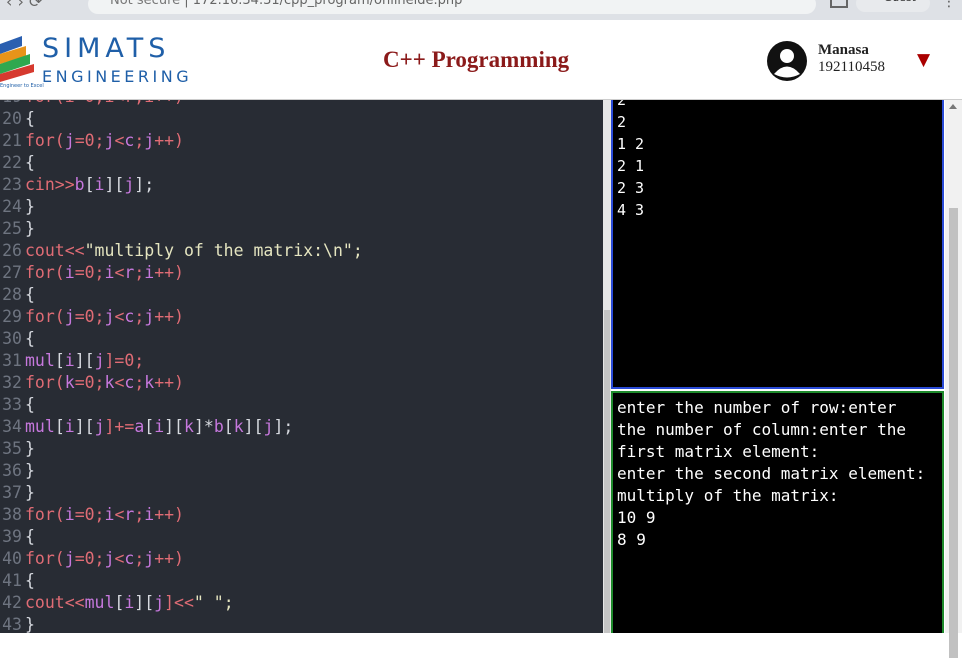  Describe the element at coordinates (92, 317) in the screenshot. I see `code-line: 29 for(j=0;j<c;j++)` at that location.